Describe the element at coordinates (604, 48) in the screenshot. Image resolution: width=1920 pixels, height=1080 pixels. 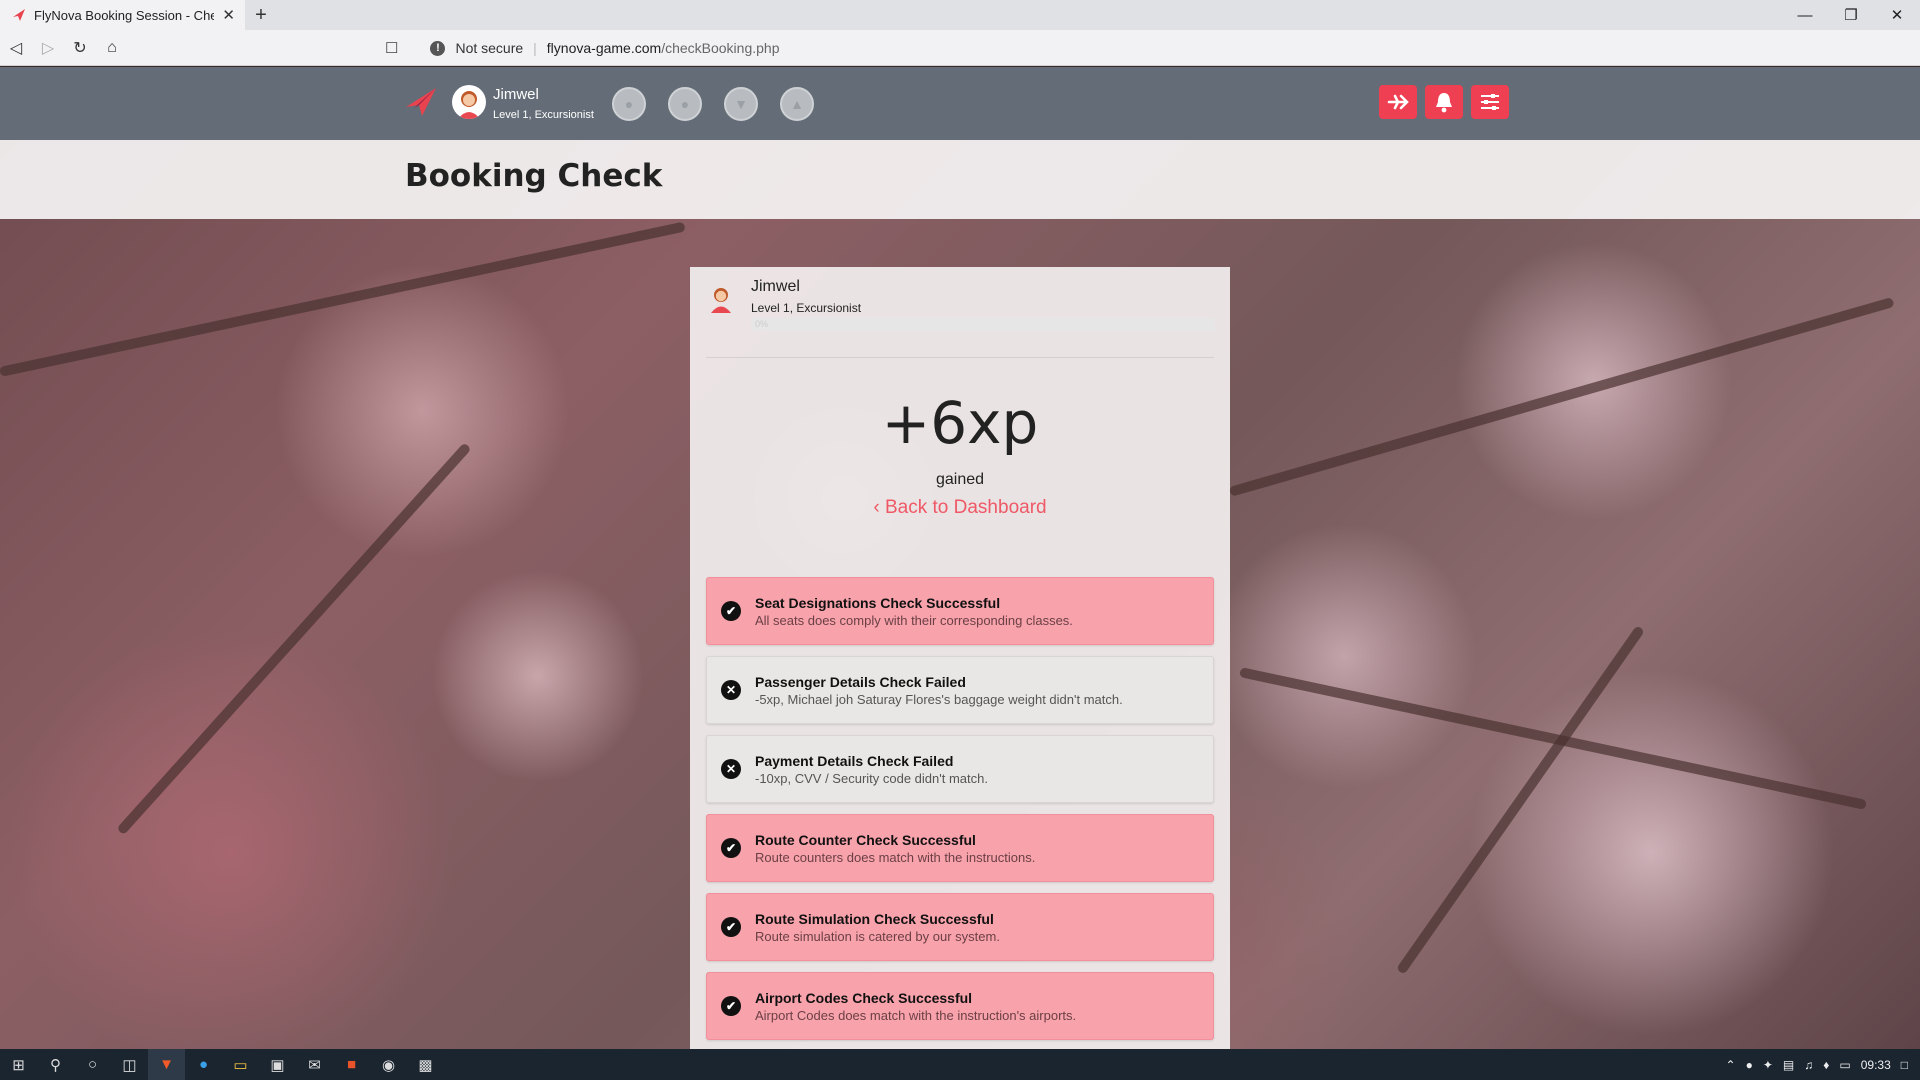
I see `url-host: flynova-game.com` at that location.